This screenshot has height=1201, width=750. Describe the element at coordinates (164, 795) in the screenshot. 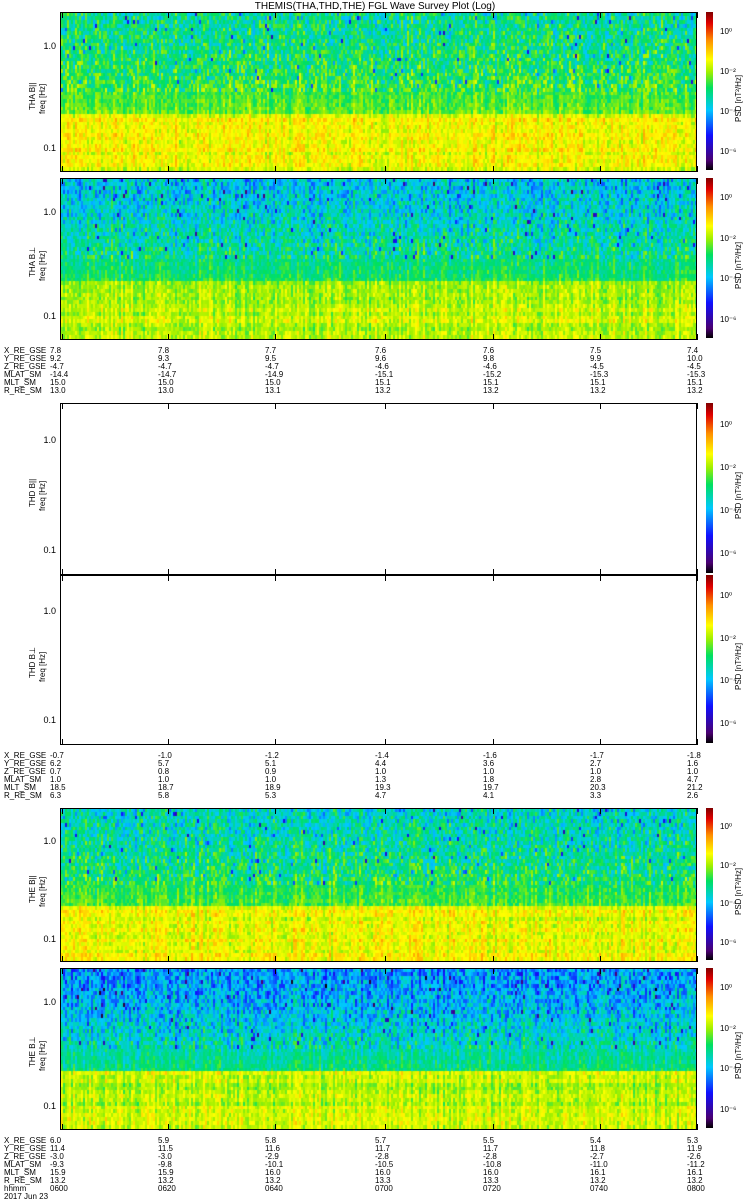

I see `ephemeris-value: 5.8` at that location.